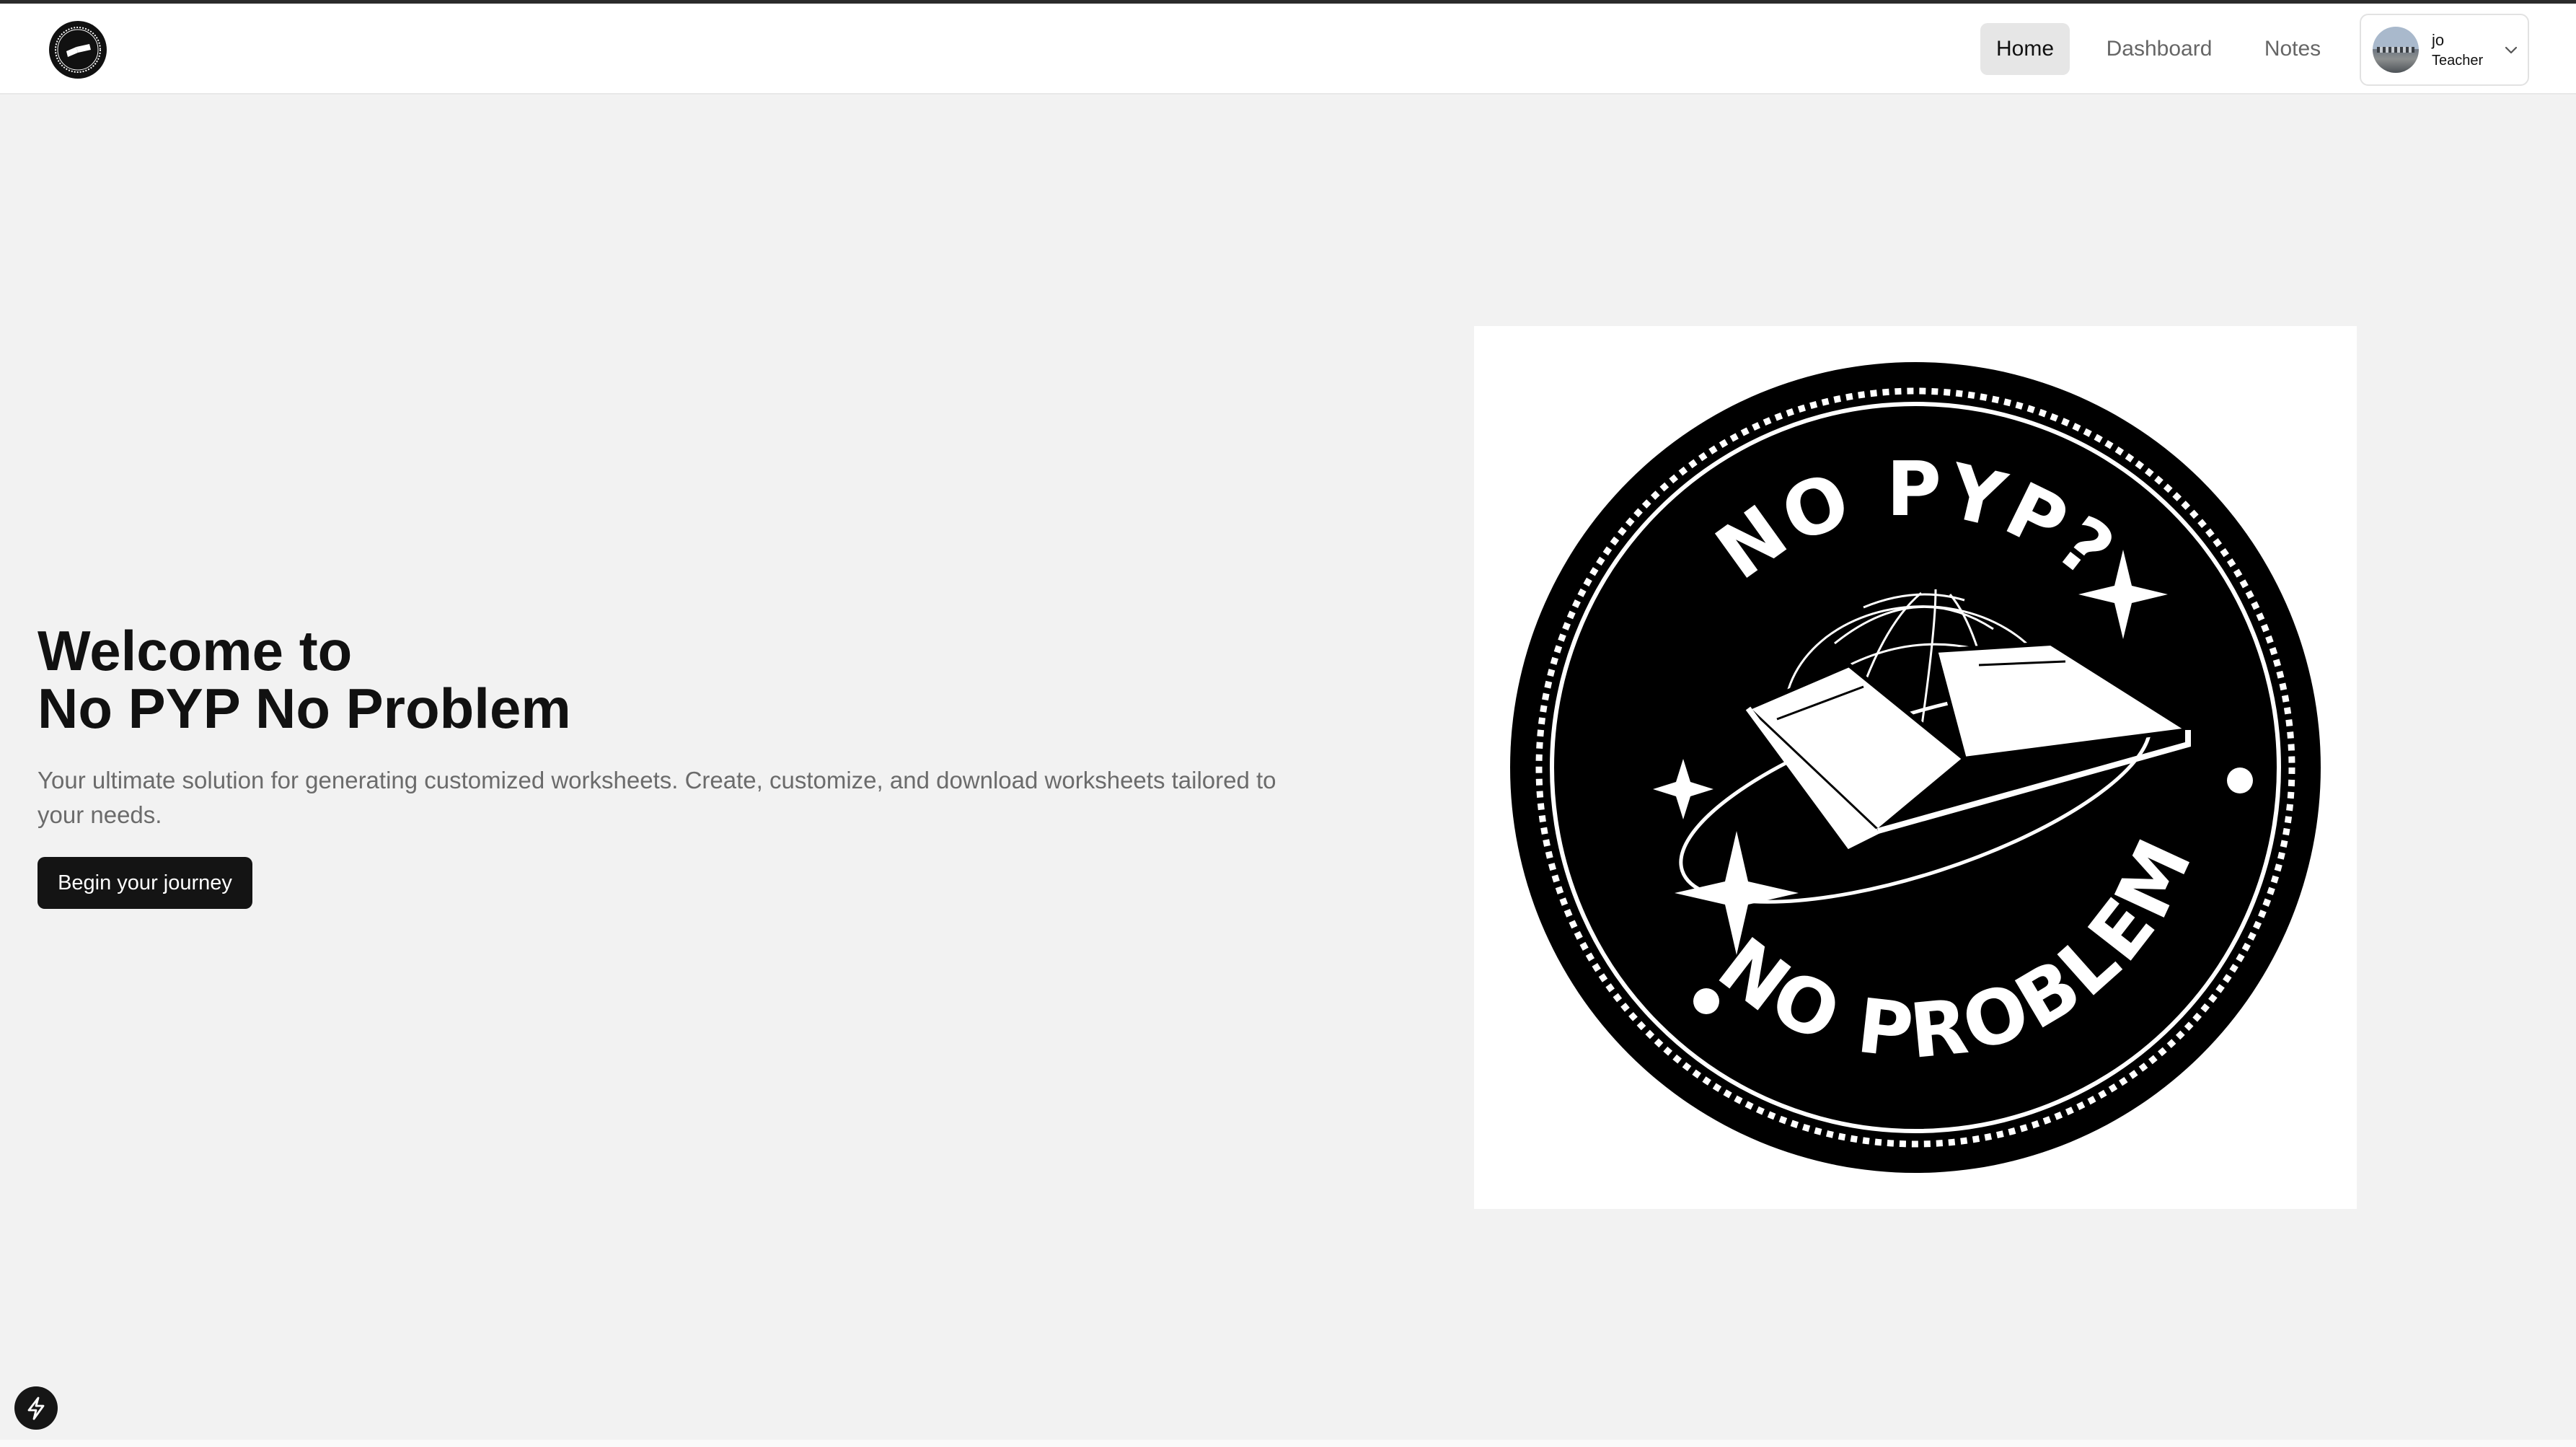 The width and height of the screenshot is (2576, 1447). What do you see at coordinates (687, 679) in the screenshot?
I see `hero-title: Welcome to No PYP No Problem` at bounding box center [687, 679].